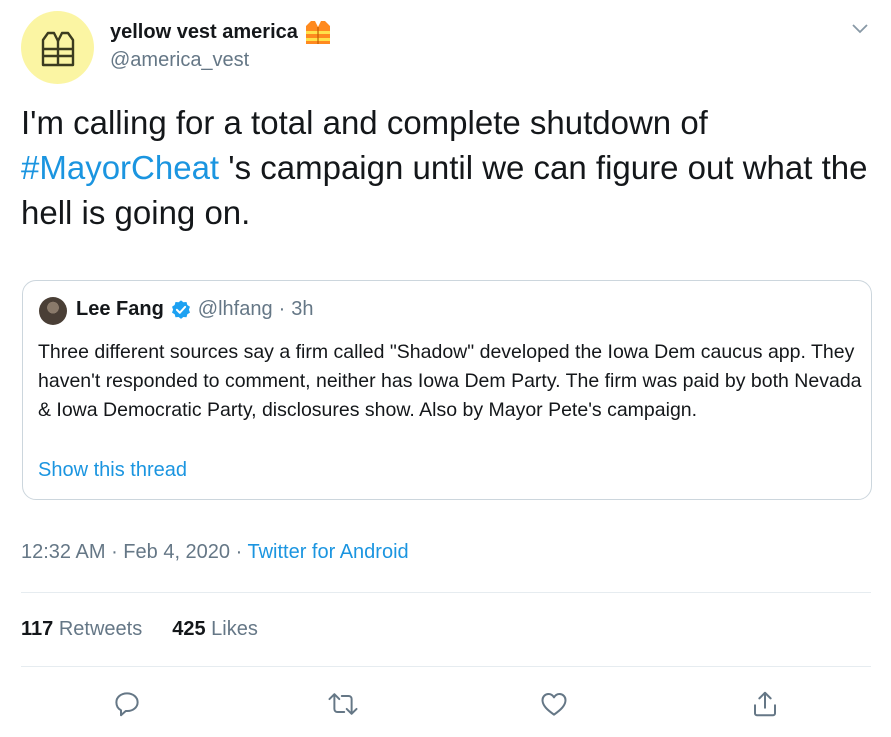 The width and height of the screenshot is (891, 737). I want to click on tweet-time: 12:32 AM, so click(63, 552).